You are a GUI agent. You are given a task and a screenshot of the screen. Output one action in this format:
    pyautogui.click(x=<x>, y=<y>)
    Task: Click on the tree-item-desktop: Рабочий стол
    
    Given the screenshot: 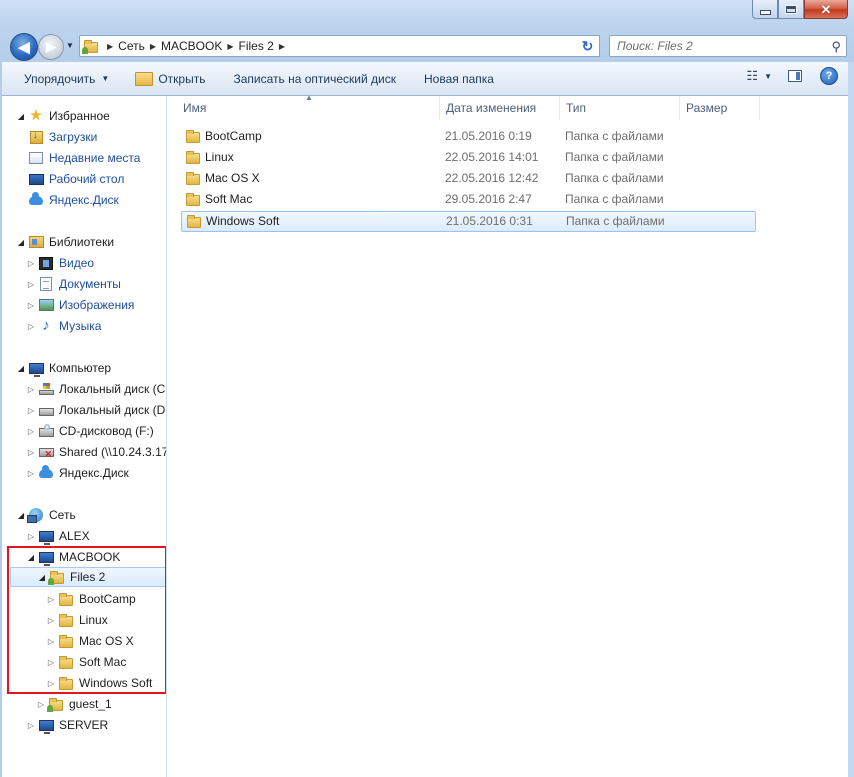 What is the action you would take?
    pyautogui.click(x=75, y=179)
    